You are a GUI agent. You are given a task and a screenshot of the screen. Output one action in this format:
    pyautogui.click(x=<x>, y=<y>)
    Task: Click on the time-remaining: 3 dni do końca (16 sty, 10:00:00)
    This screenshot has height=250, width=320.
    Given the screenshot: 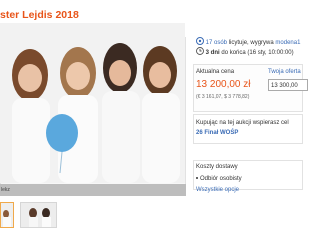 What is the action you would take?
    pyautogui.click(x=251, y=51)
    